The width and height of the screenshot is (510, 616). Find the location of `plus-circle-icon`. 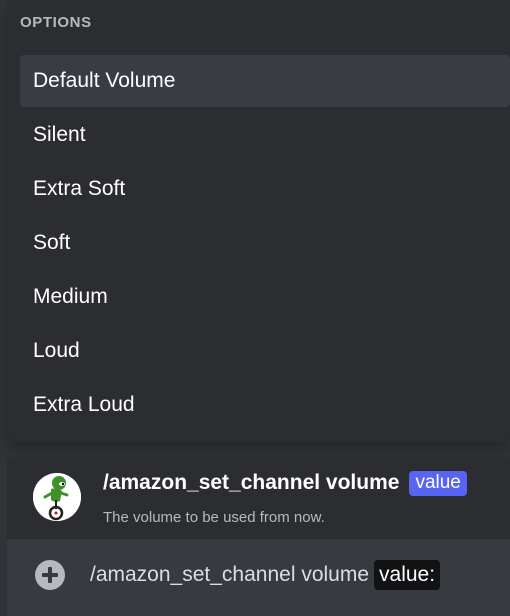

plus-circle-icon is located at coordinates (50, 575).